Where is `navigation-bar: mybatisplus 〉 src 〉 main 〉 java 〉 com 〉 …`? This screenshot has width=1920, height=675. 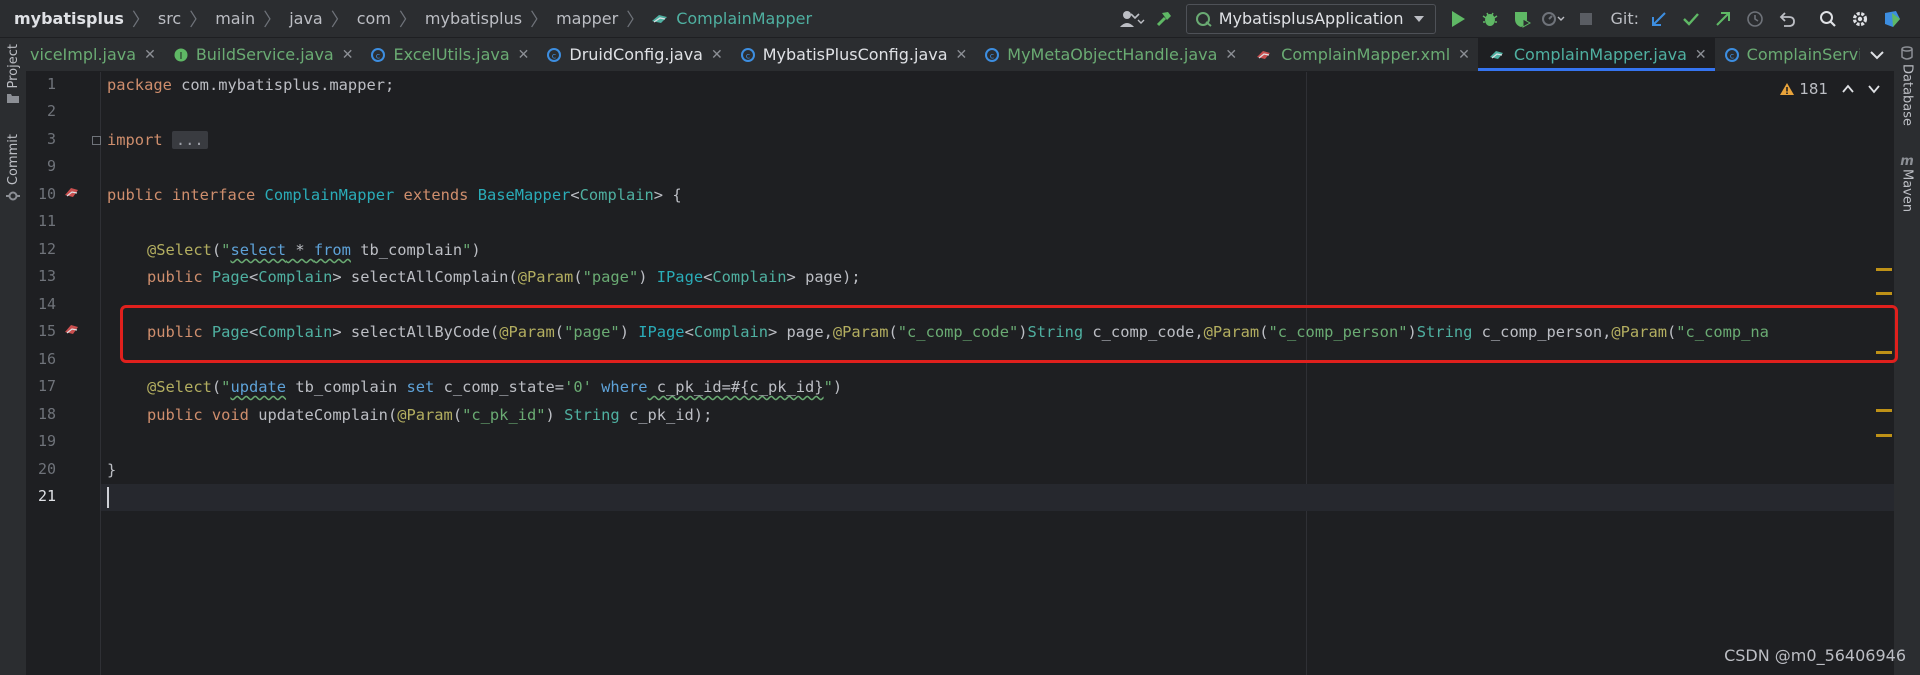 navigation-bar: mybatisplus 〉 src 〉 main 〉 java 〉 com 〉 … is located at coordinates (960, 19).